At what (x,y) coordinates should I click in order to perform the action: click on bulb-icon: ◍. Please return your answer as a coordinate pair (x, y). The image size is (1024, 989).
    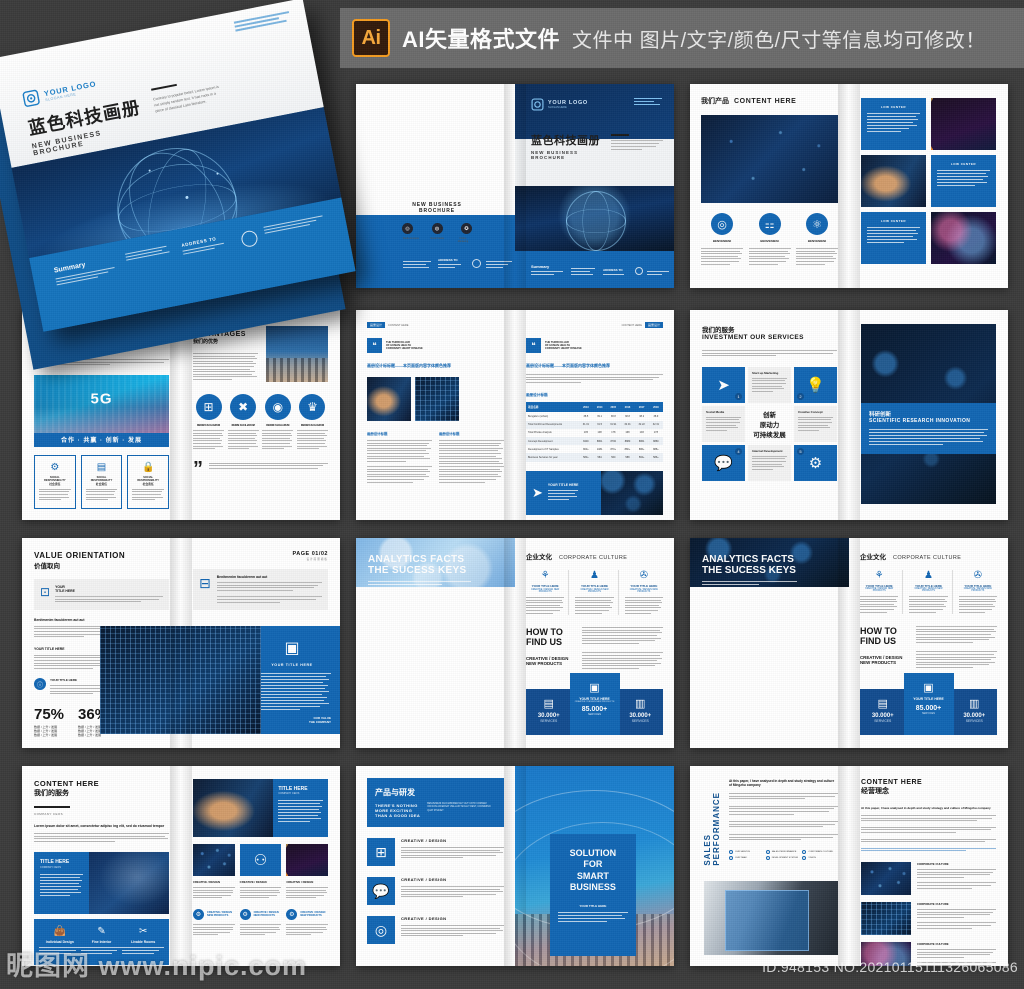
    Looking at the image, I should click on (437, 228).